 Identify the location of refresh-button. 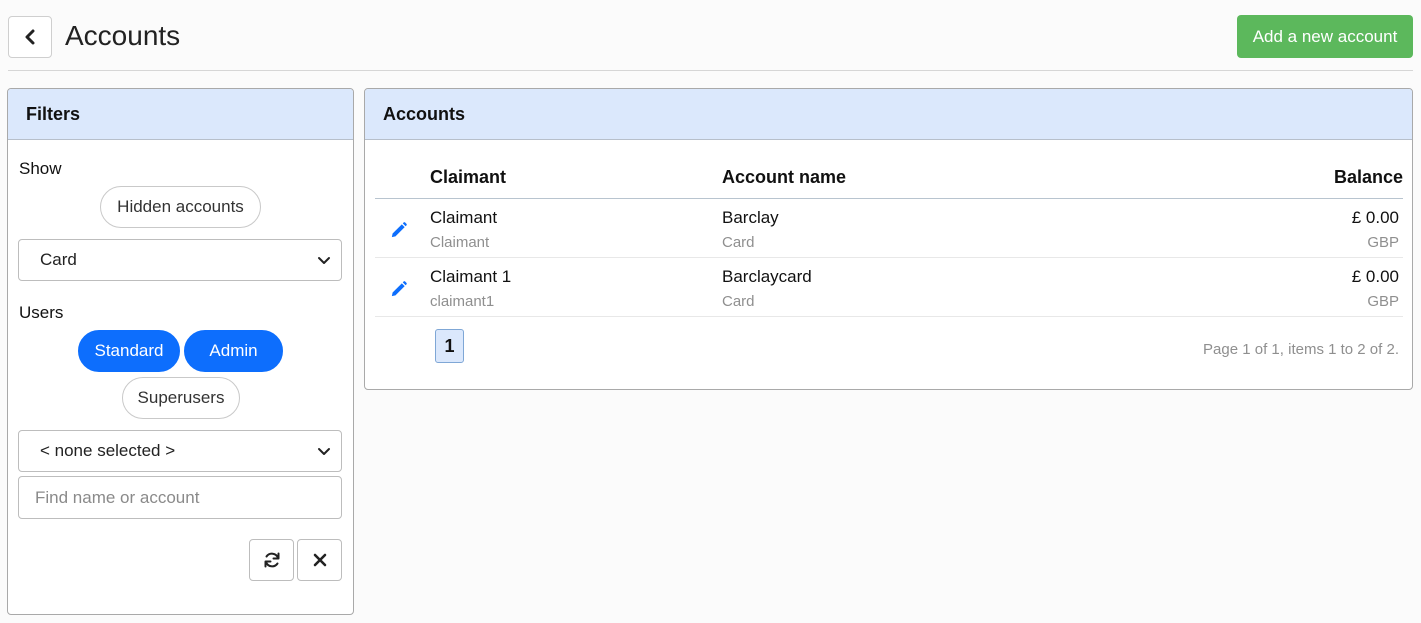
(271, 560).